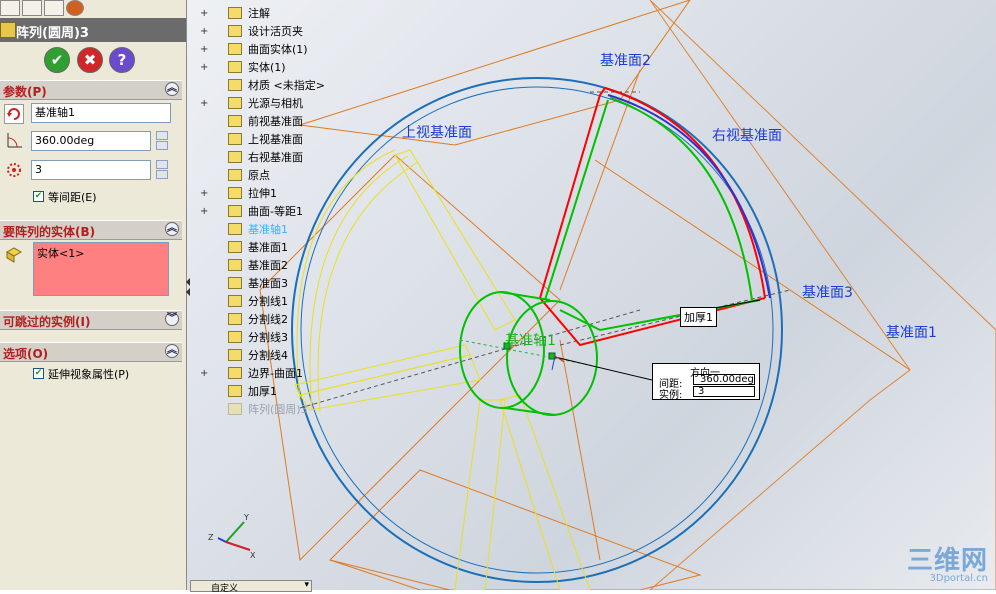 The height and width of the screenshot is (594, 996). Describe the element at coordinates (530, 340) in the screenshot. I see `axis-label: 基准轴1` at that location.